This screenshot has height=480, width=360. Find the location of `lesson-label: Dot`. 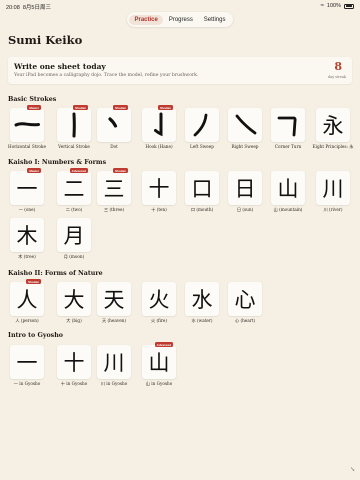

lesson-label: Dot is located at coordinates (114, 146).